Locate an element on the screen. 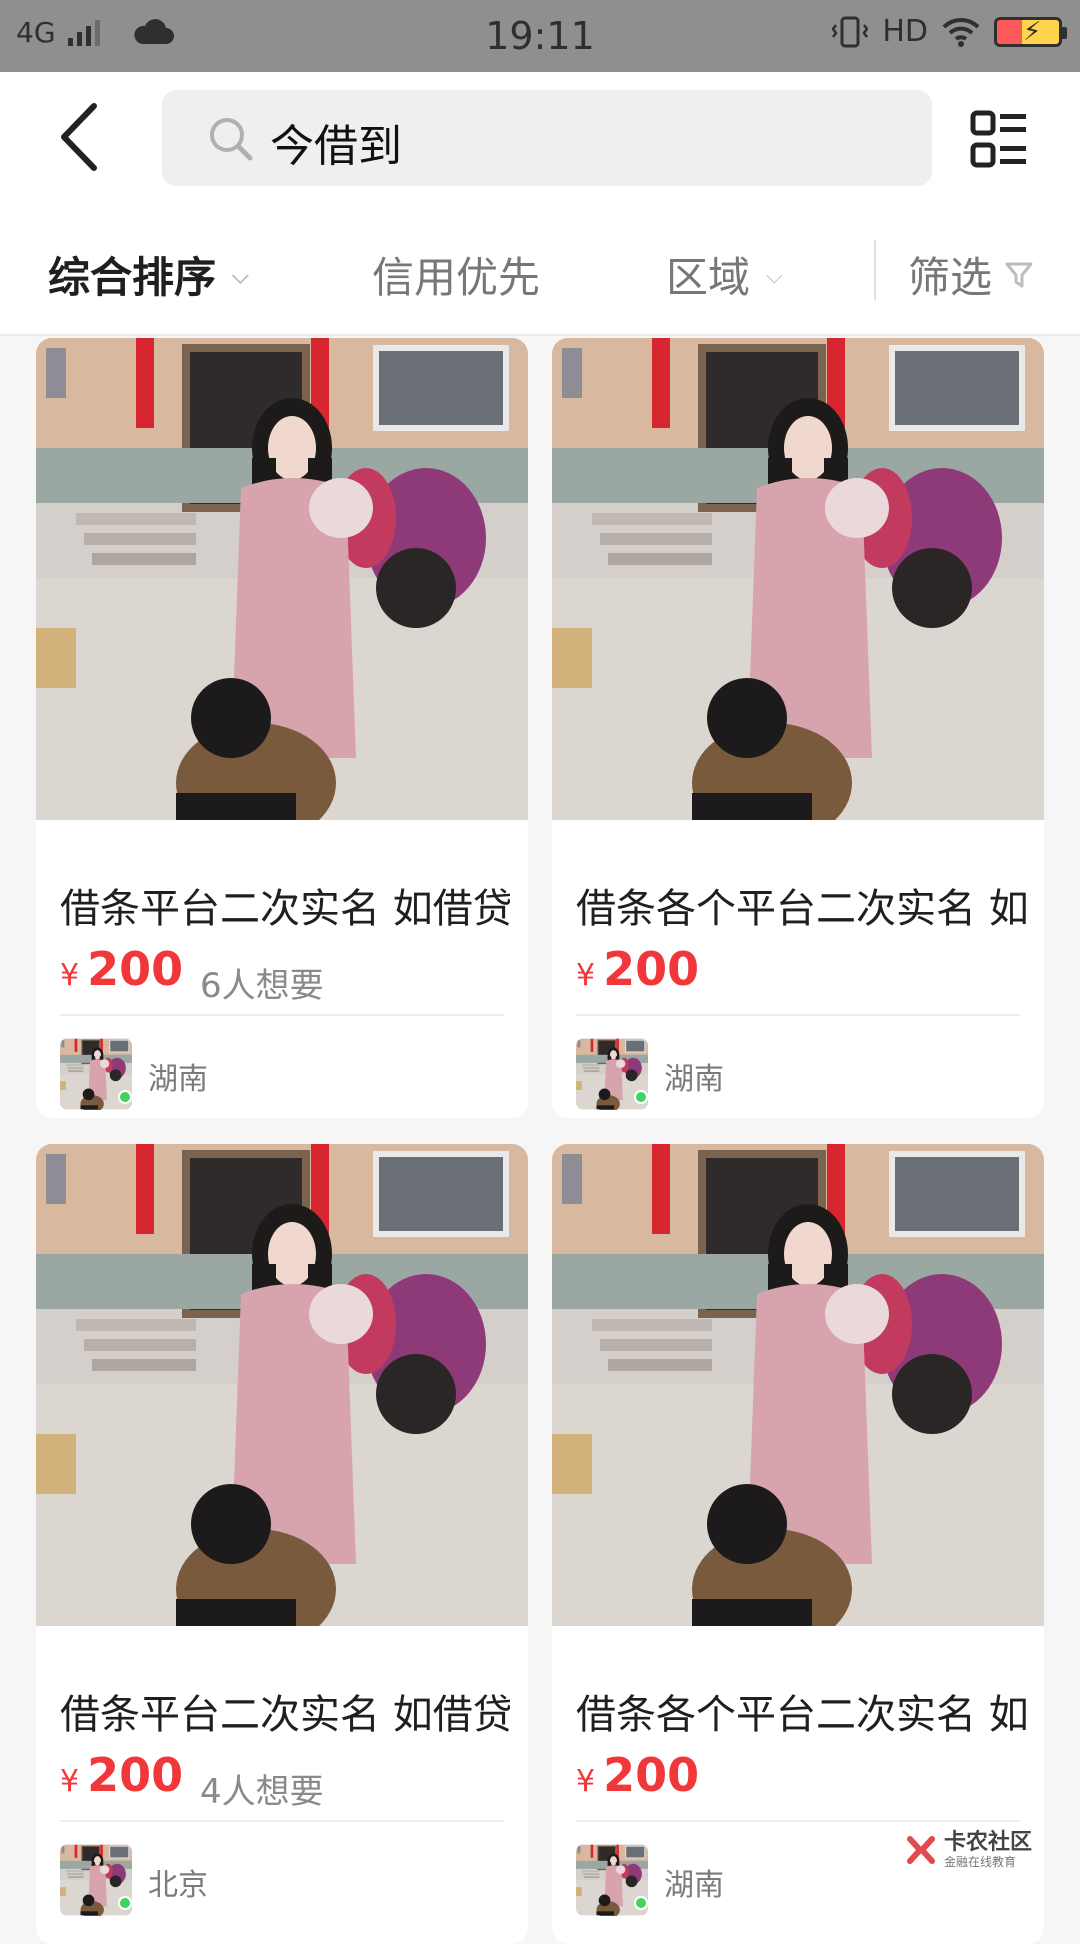 The height and width of the screenshot is (1944, 1080). watermark-text: 卡农社区 金融在线教育 is located at coordinates (988, 1849).